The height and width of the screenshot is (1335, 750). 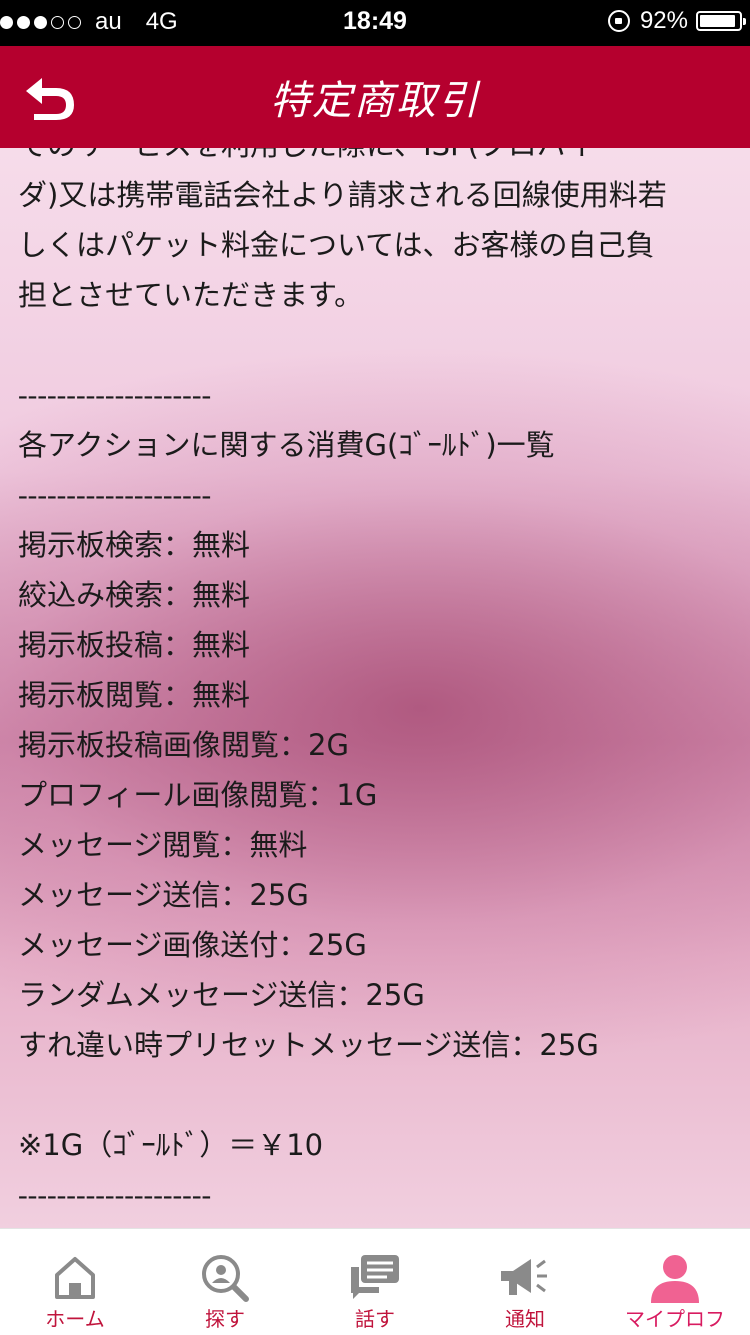 I want to click on rotation-lock-icon, so click(x=618, y=21).